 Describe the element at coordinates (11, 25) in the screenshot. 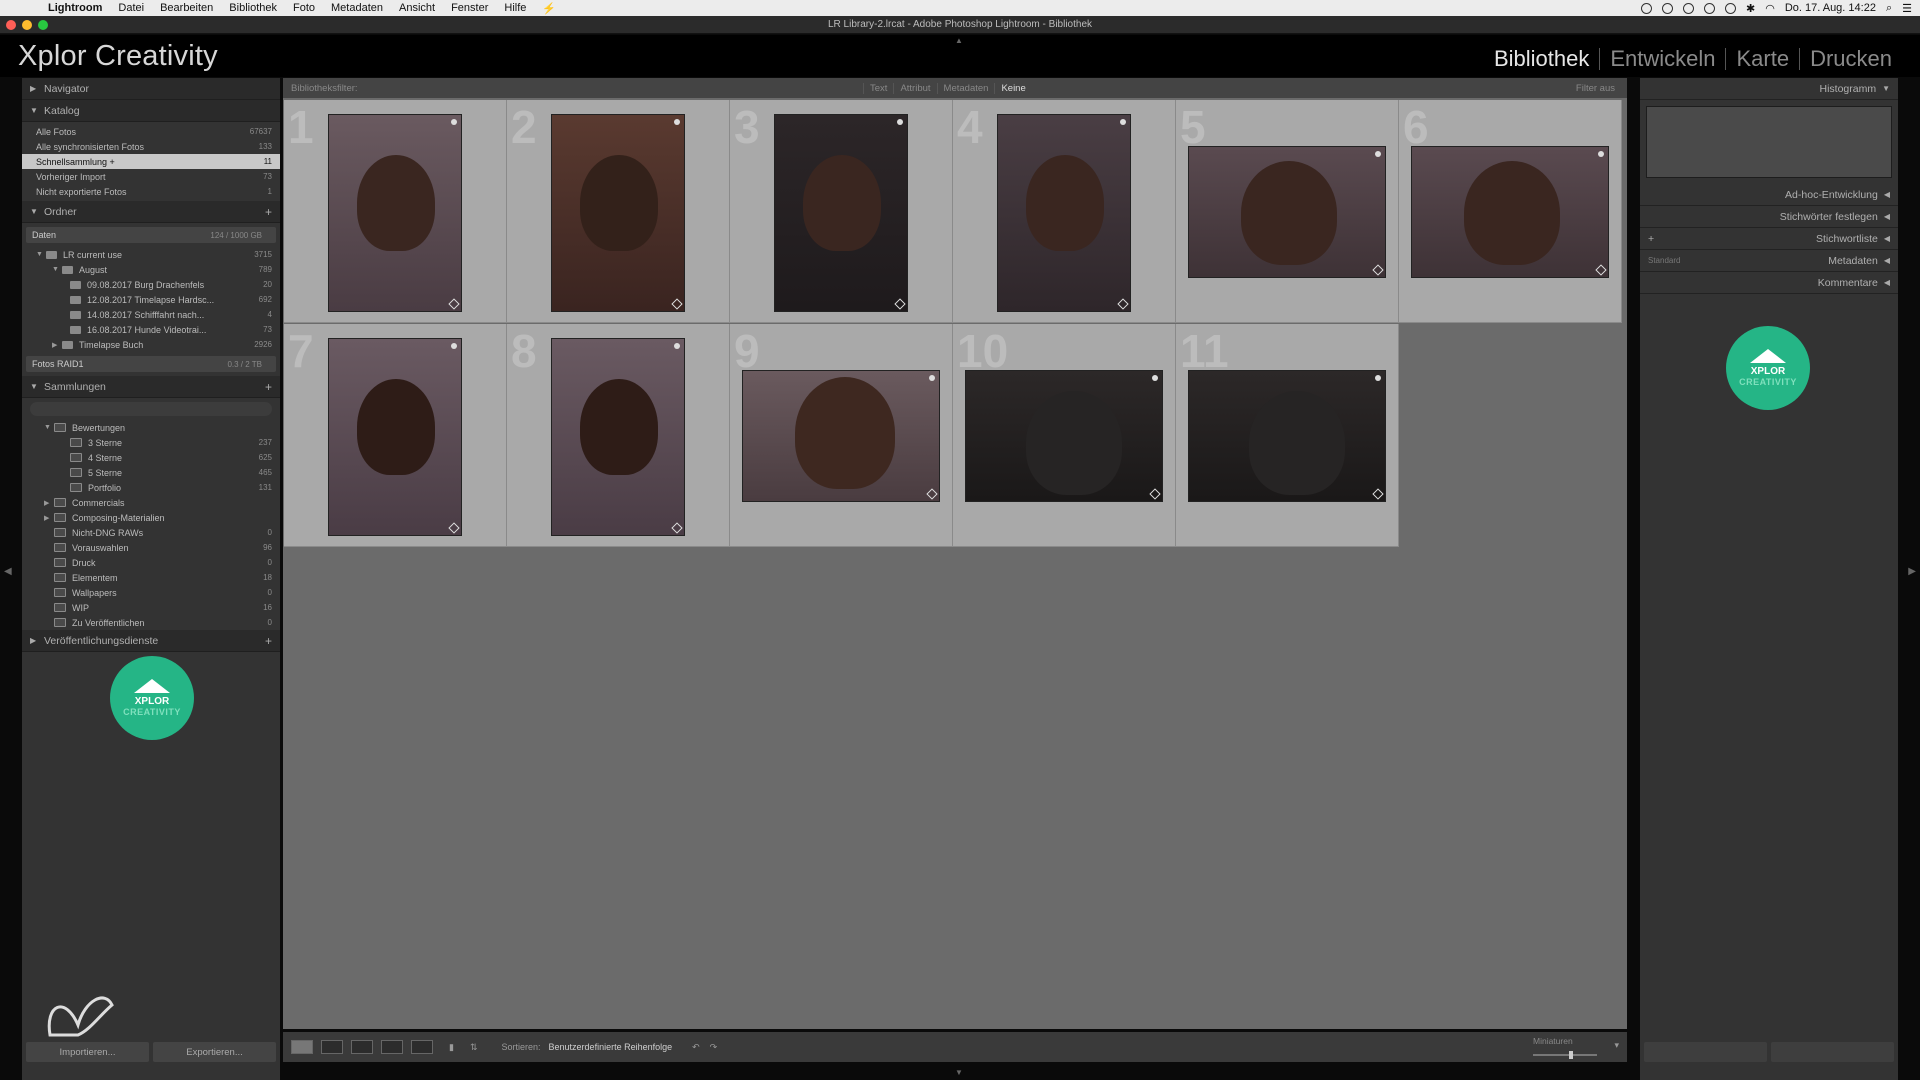

I see `close-window-button` at that location.